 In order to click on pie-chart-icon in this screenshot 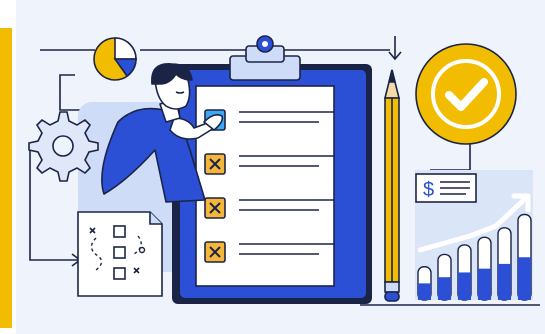, I will do `click(115, 59)`.